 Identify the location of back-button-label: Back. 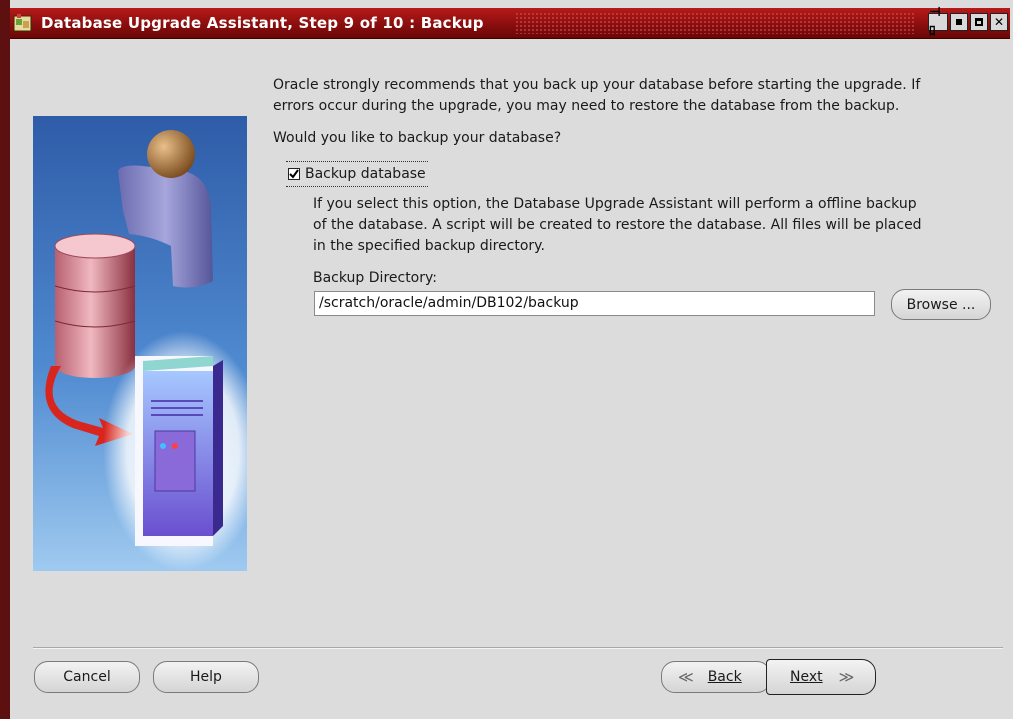
(724, 677).